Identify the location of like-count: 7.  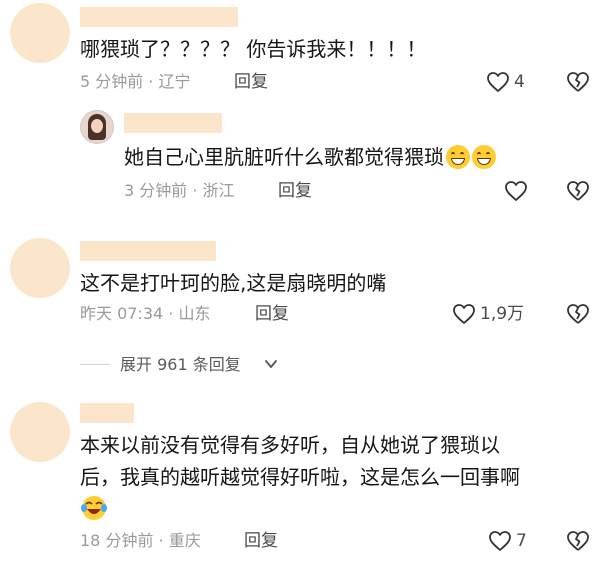
(521, 541).